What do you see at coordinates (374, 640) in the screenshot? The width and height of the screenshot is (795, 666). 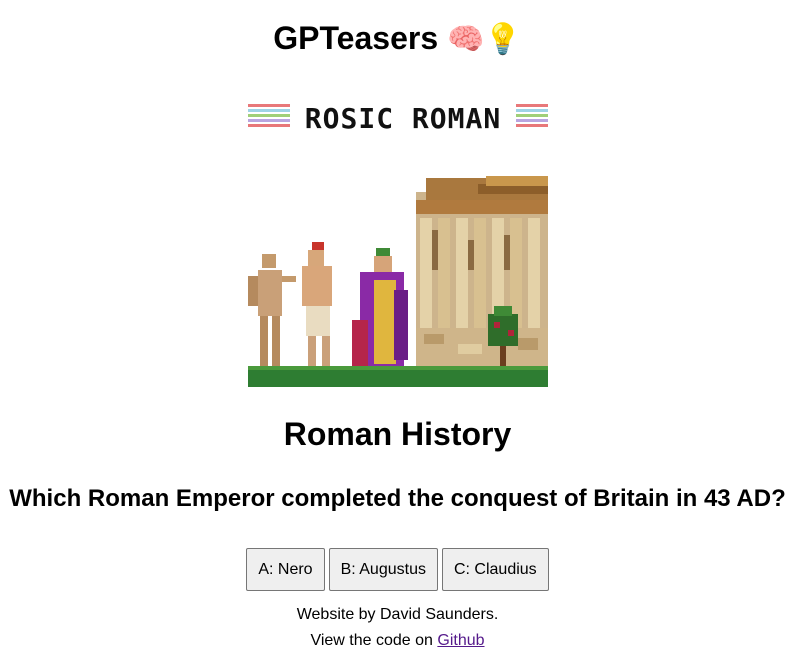 I see `footer-code-prefix: View the code on` at bounding box center [374, 640].